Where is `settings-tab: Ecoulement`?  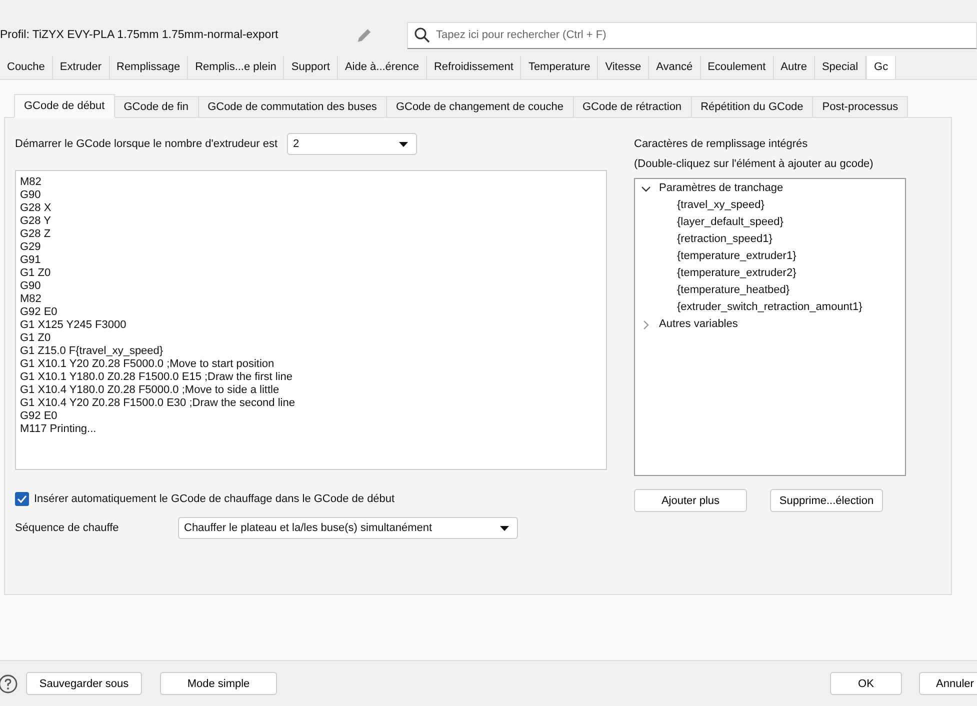
settings-tab: Ecoulement is located at coordinates (737, 67).